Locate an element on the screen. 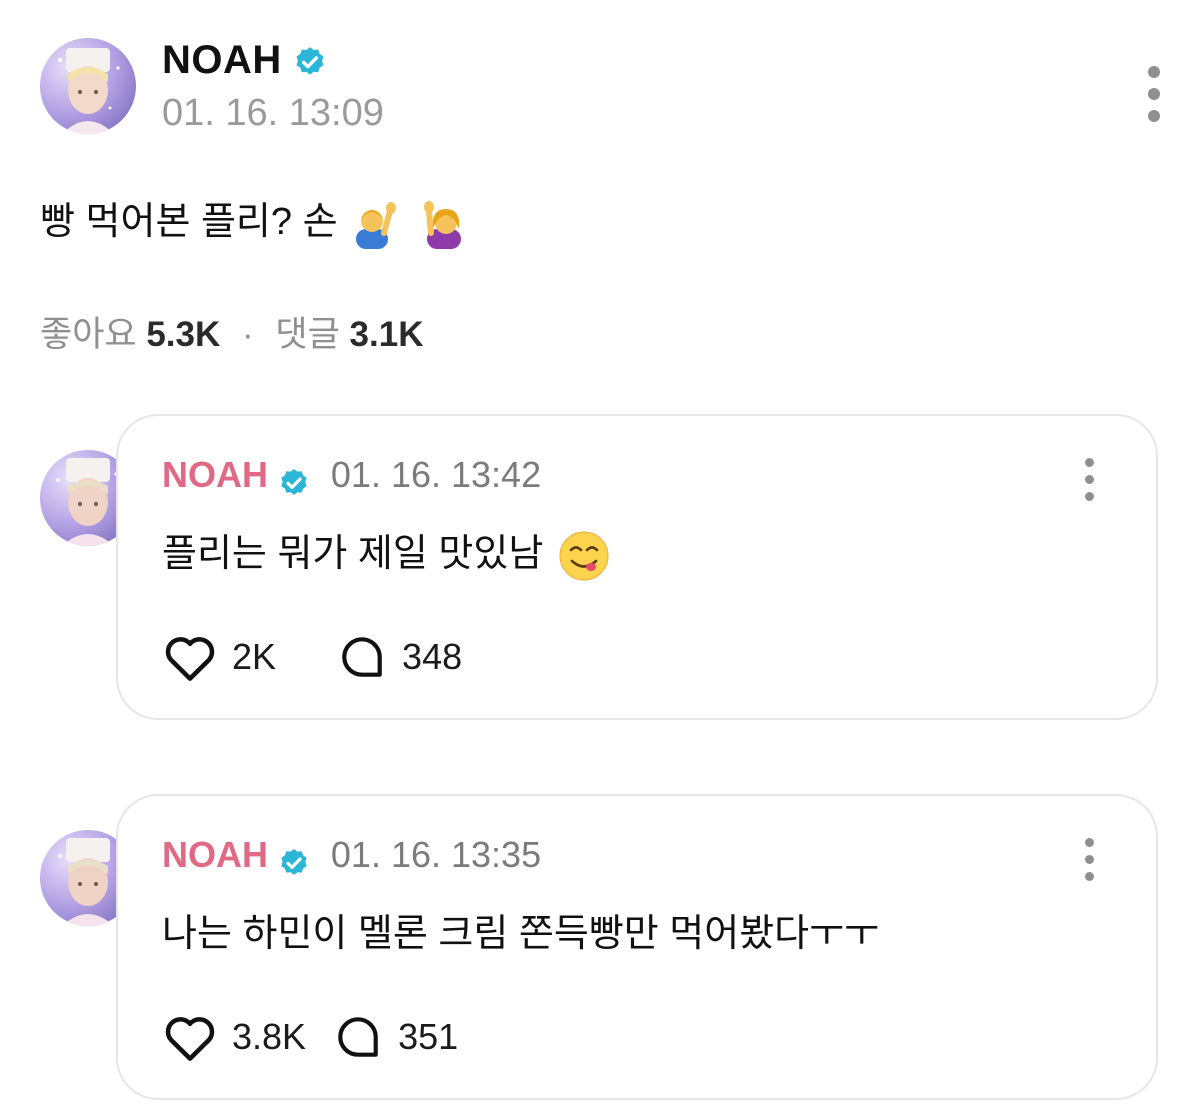 Image resolution: width=1200 pixels, height=1116 pixels. likes-label: 좋아요 is located at coordinates (88, 334).